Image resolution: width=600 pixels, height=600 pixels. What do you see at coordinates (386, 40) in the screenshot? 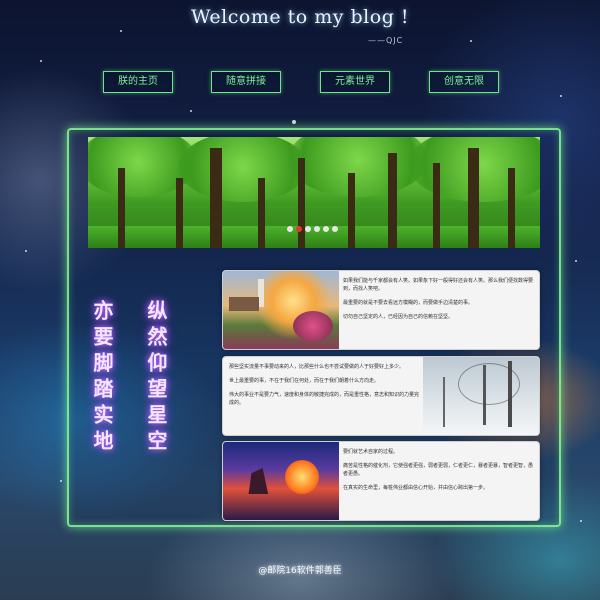
I see `page-subtitle: ——QJC` at bounding box center [386, 40].